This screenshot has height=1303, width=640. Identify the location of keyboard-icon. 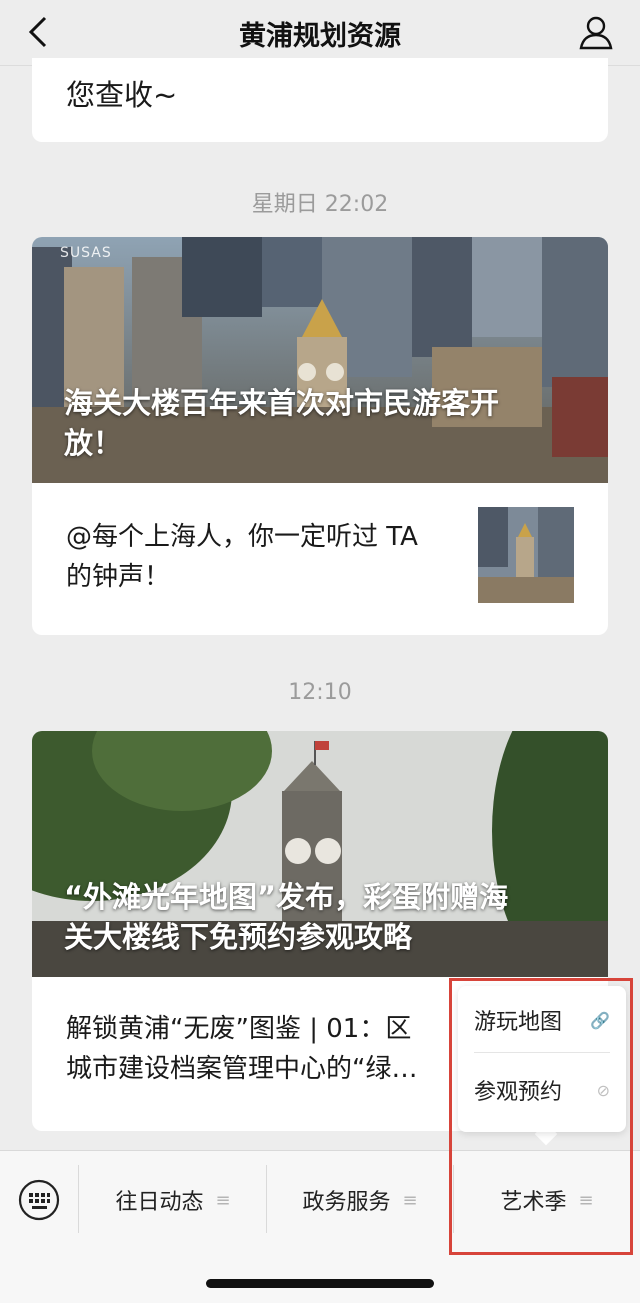
(39, 1200).